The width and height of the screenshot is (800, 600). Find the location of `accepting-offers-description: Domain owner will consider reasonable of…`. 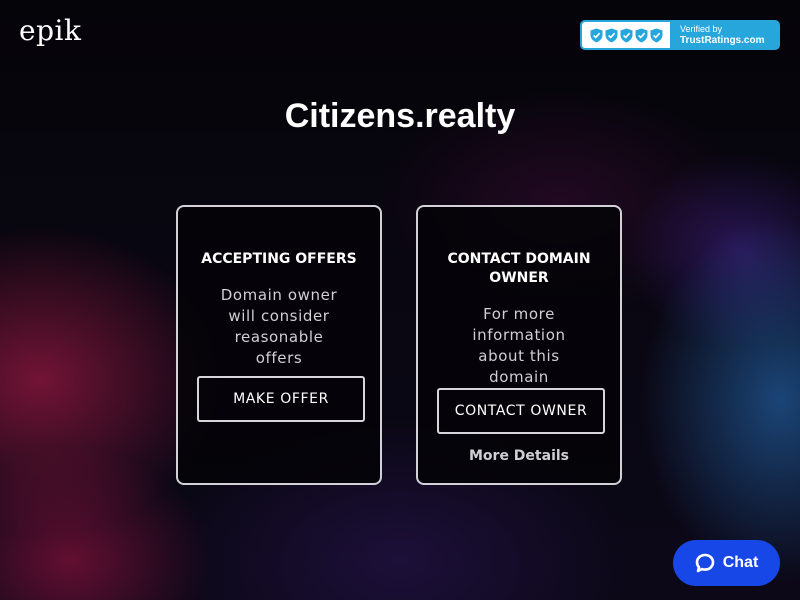

accepting-offers-description: Domain owner will consider reasonable of… is located at coordinates (279, 326).